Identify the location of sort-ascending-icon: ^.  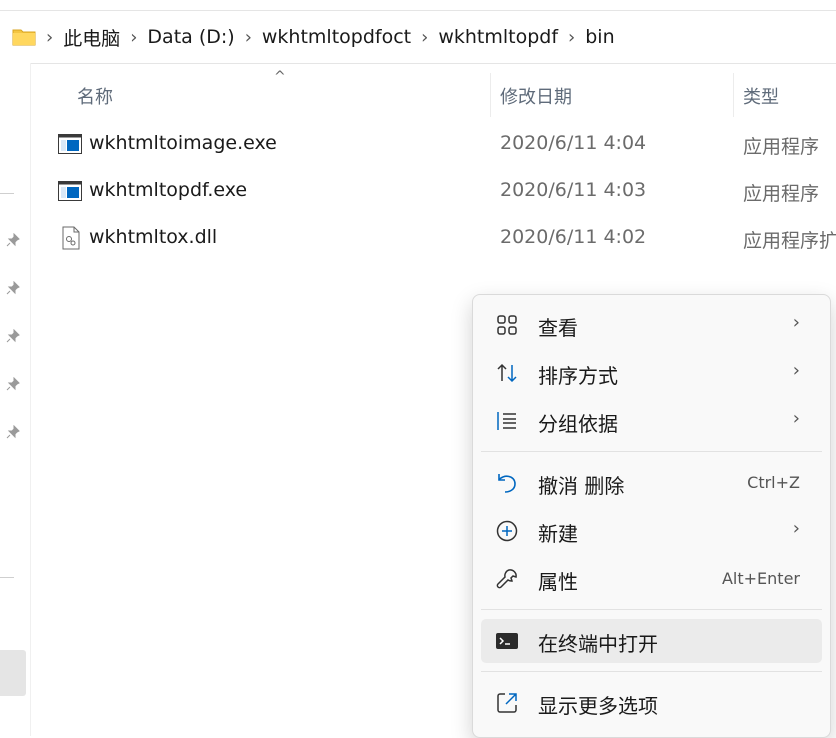
(280, 77).